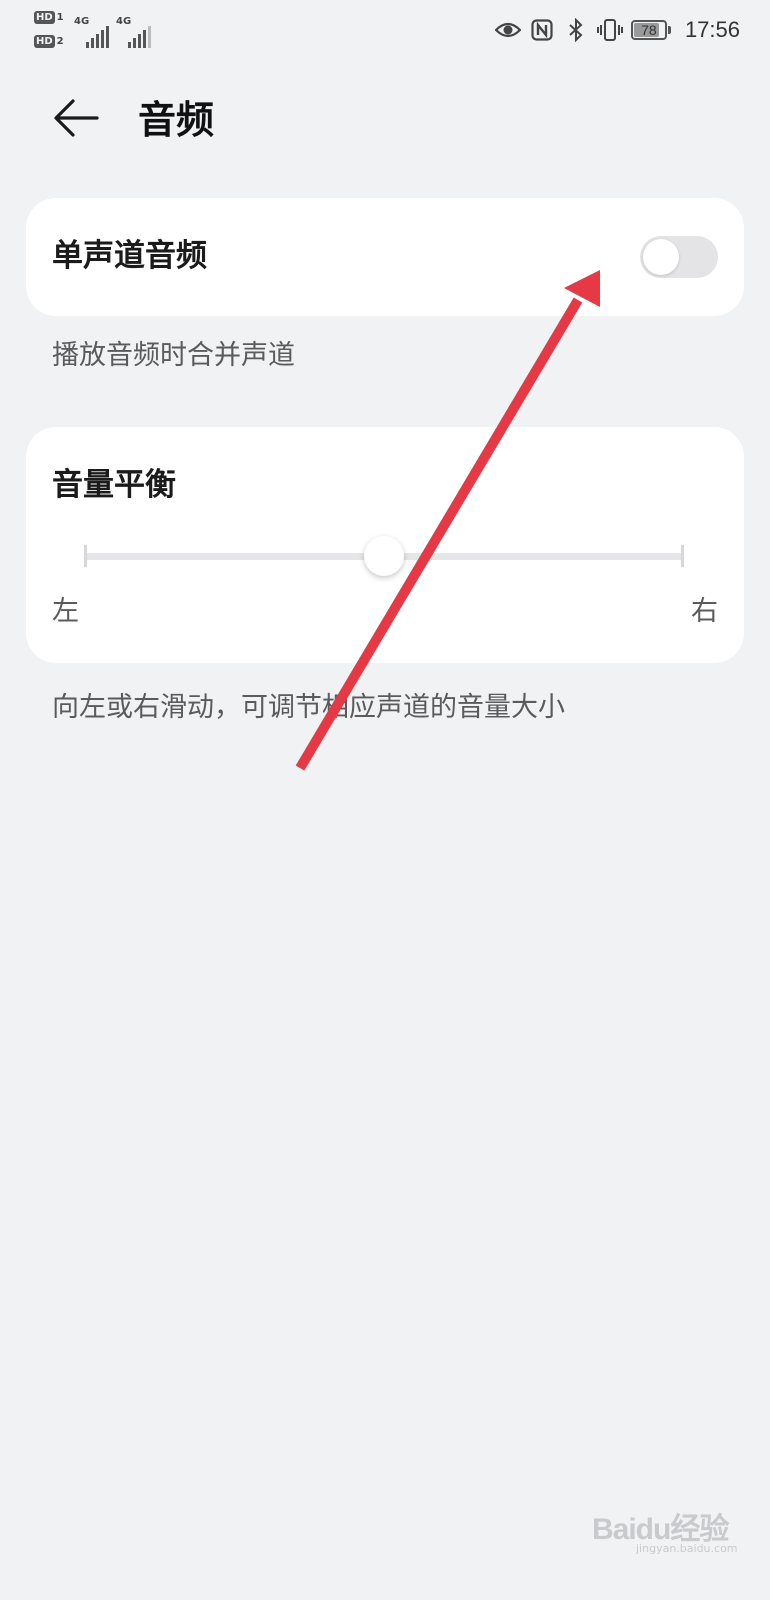  I want to click on eye-comfort-icon, so click(507, 30).